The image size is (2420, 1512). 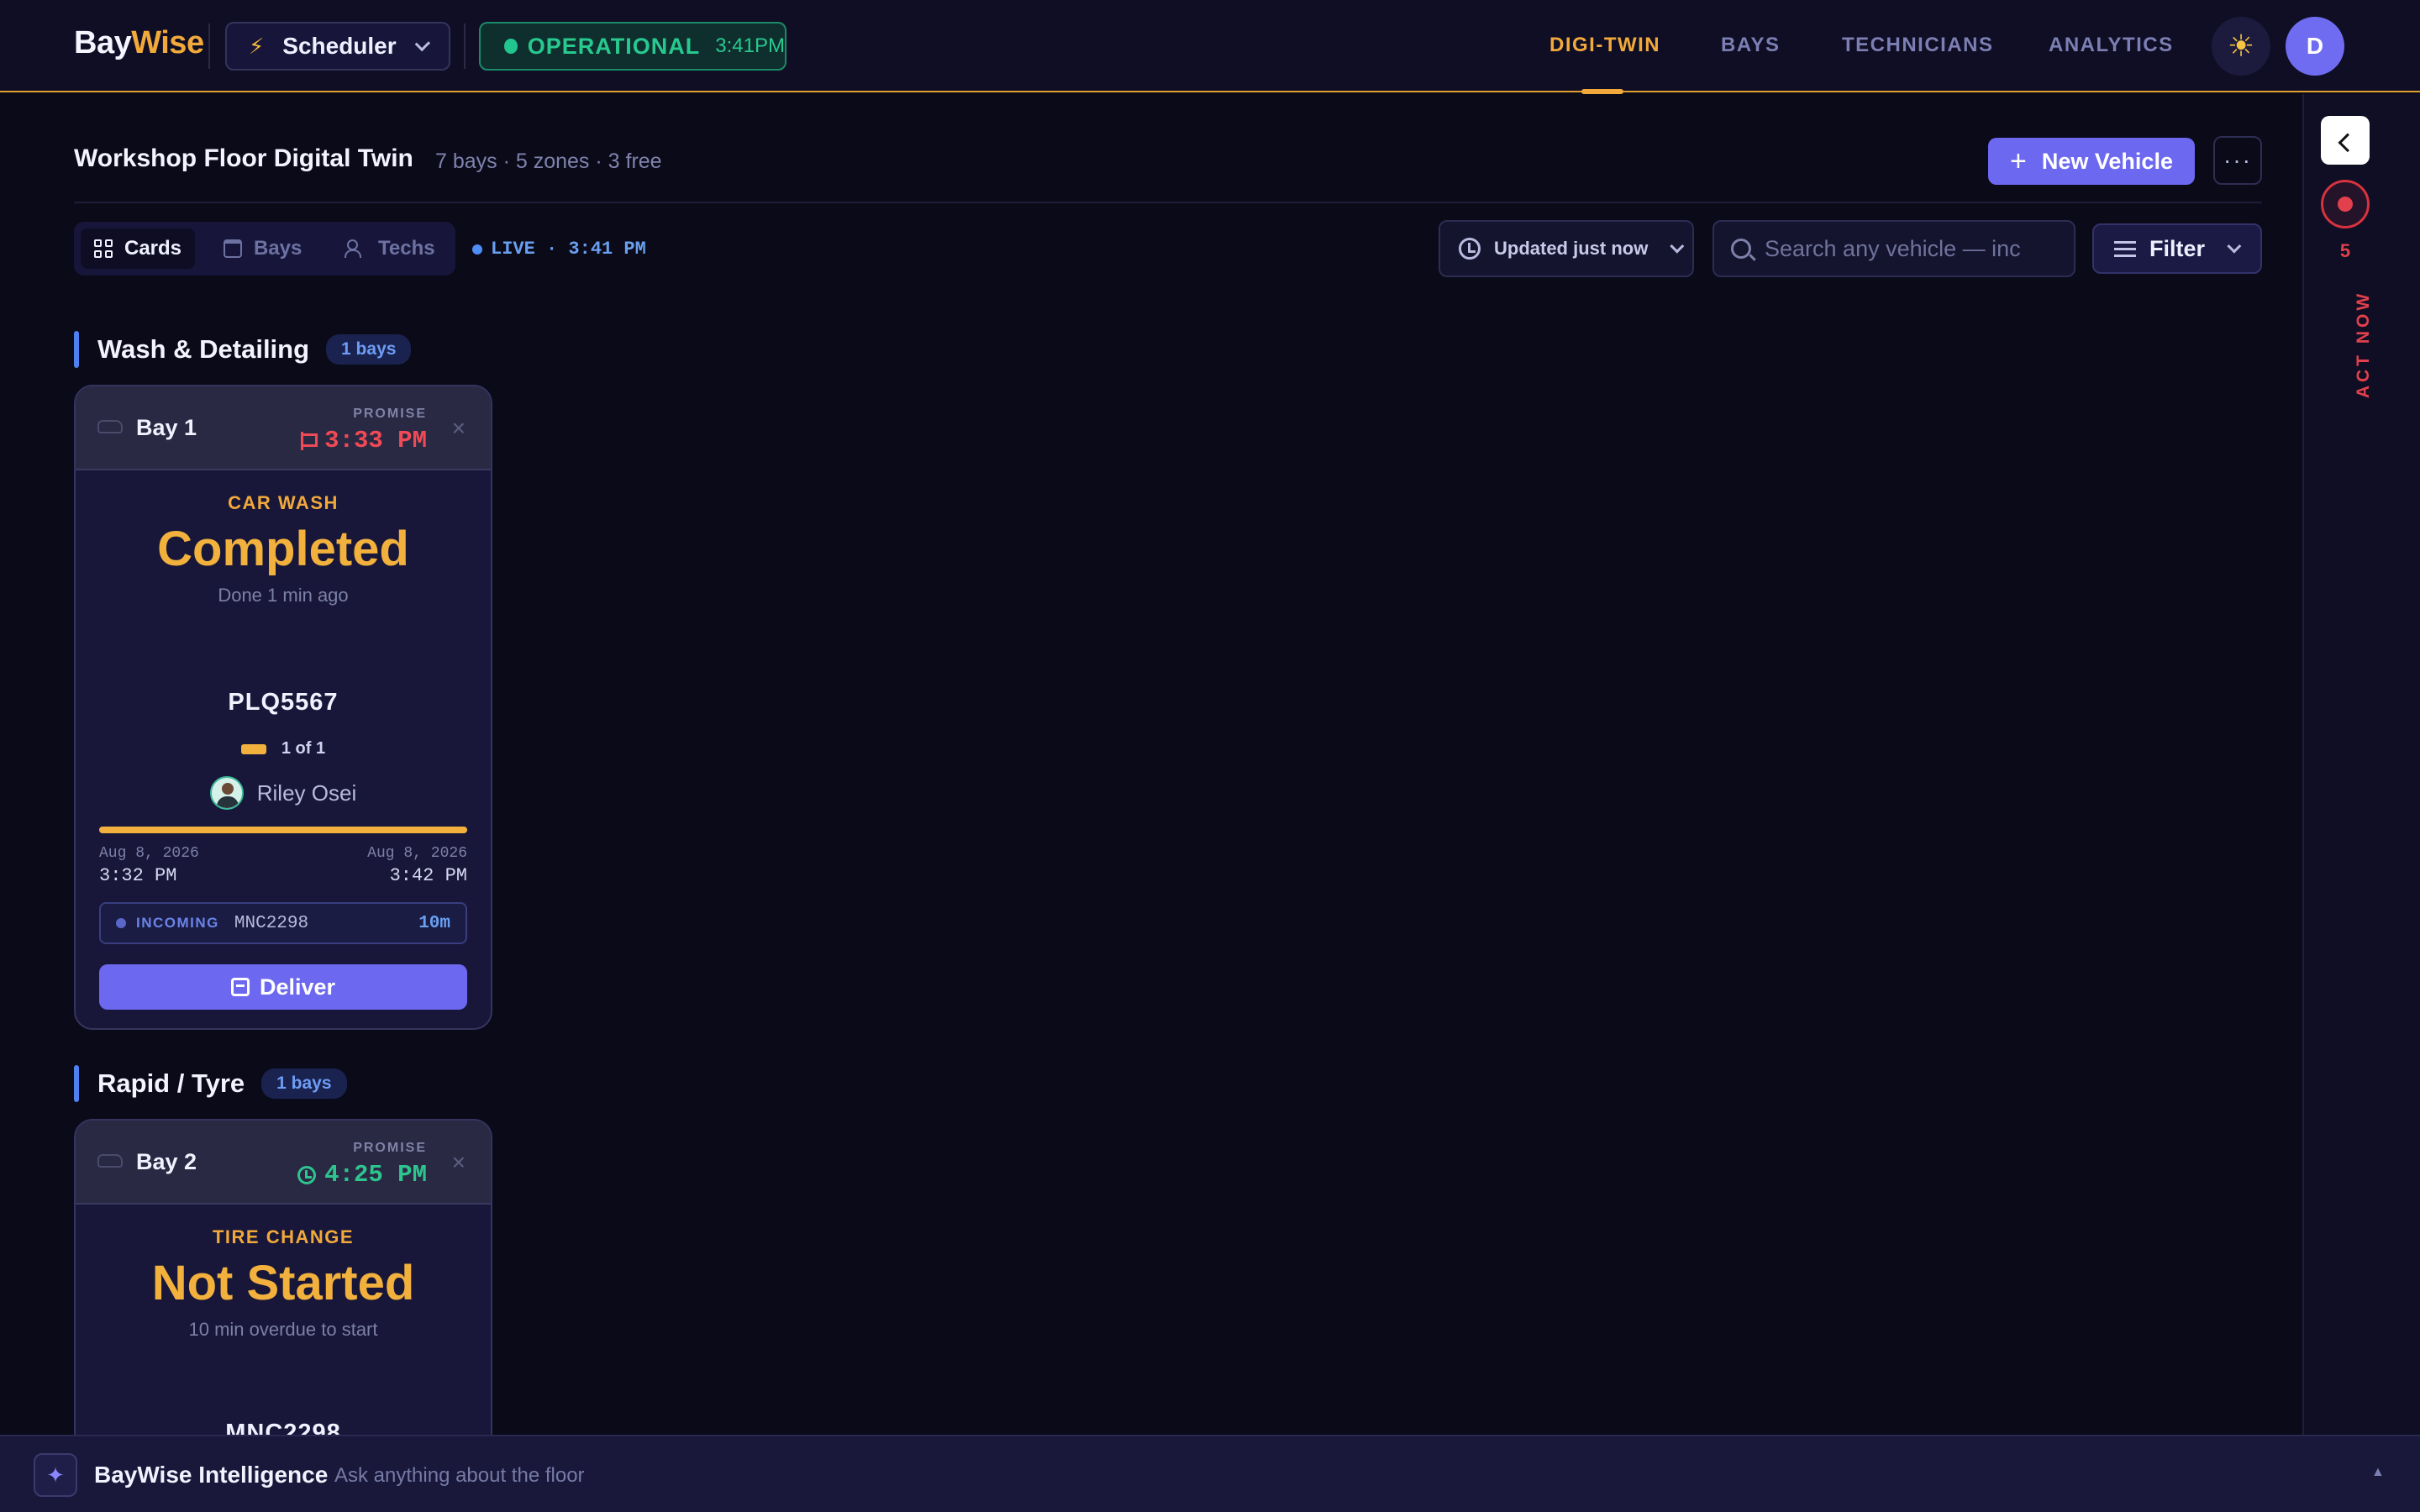 What do you see at coordinates (2378, 1472) in the screenshot?
I see `expand-caret-icon: ▲` at bounding box center [2378, 1472].